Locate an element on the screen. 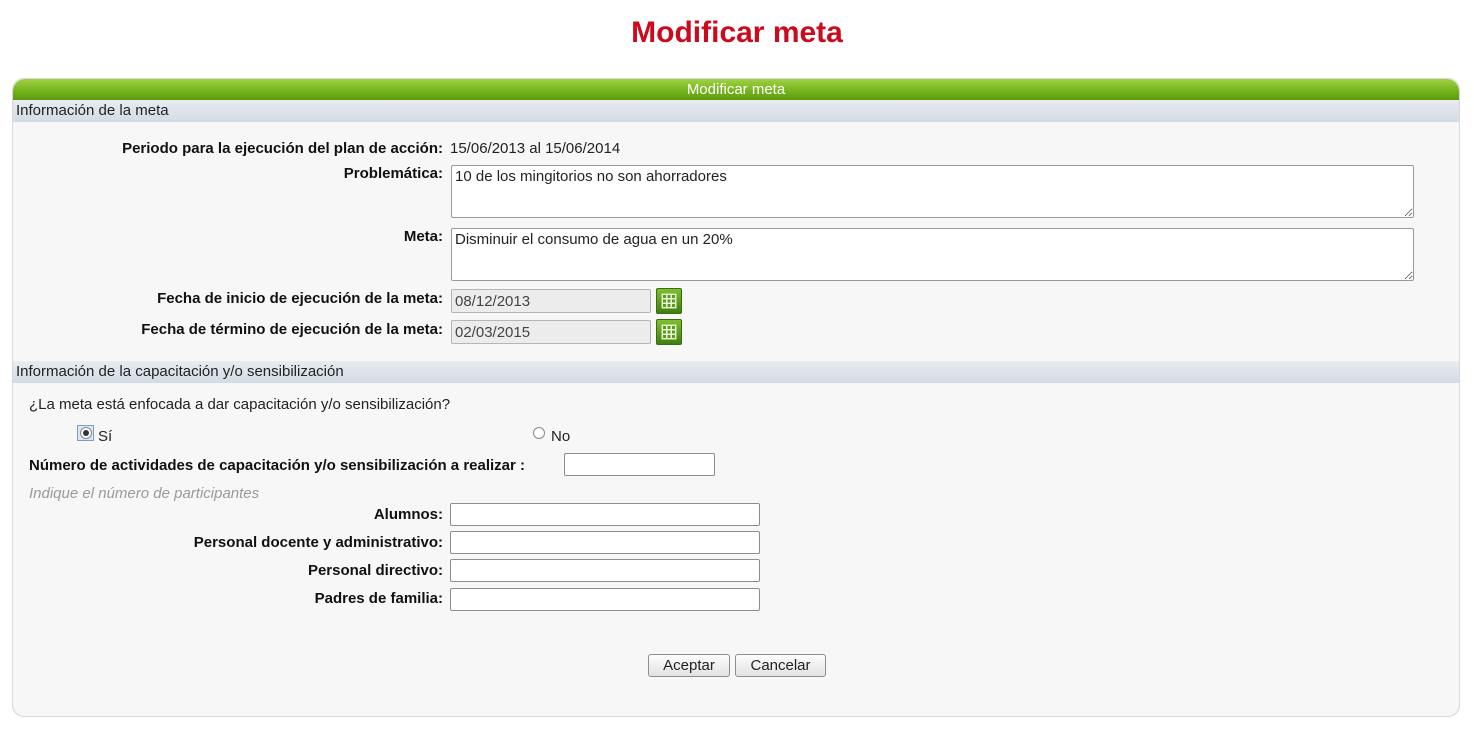  radio-no is located at coordinates (539, 433).